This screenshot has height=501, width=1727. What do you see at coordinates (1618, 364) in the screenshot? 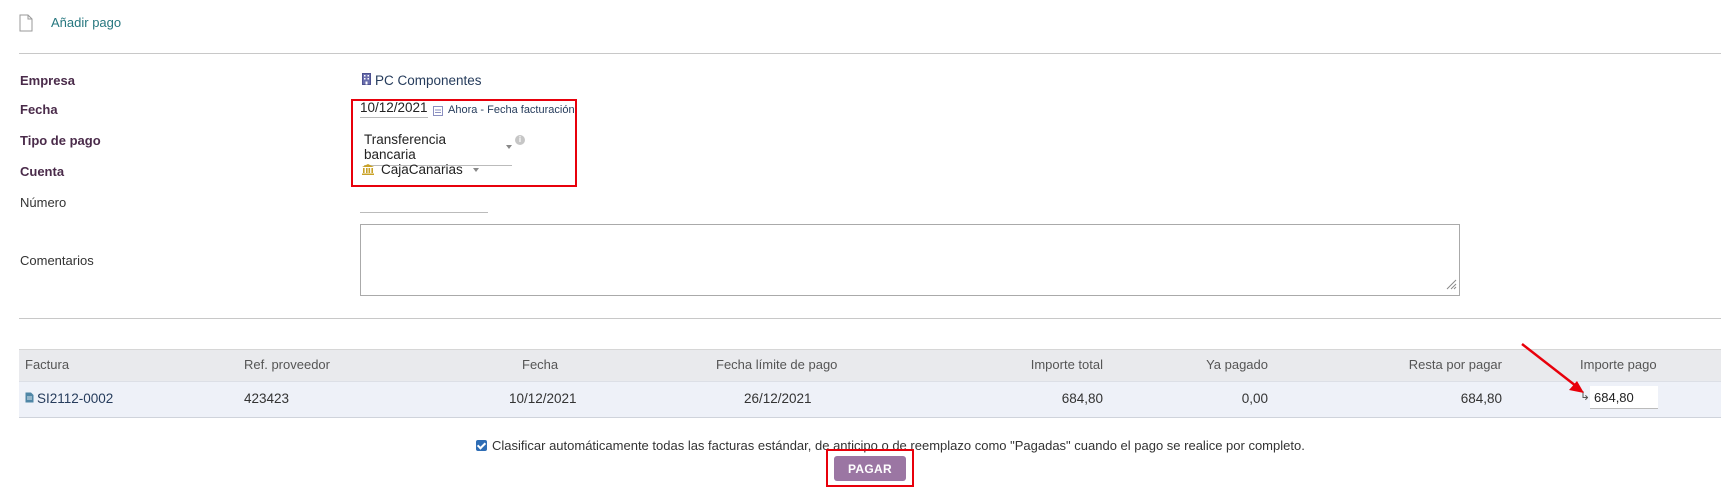
I see `col-importe-pago: Importe pago` at bounding box center [1618, 364].